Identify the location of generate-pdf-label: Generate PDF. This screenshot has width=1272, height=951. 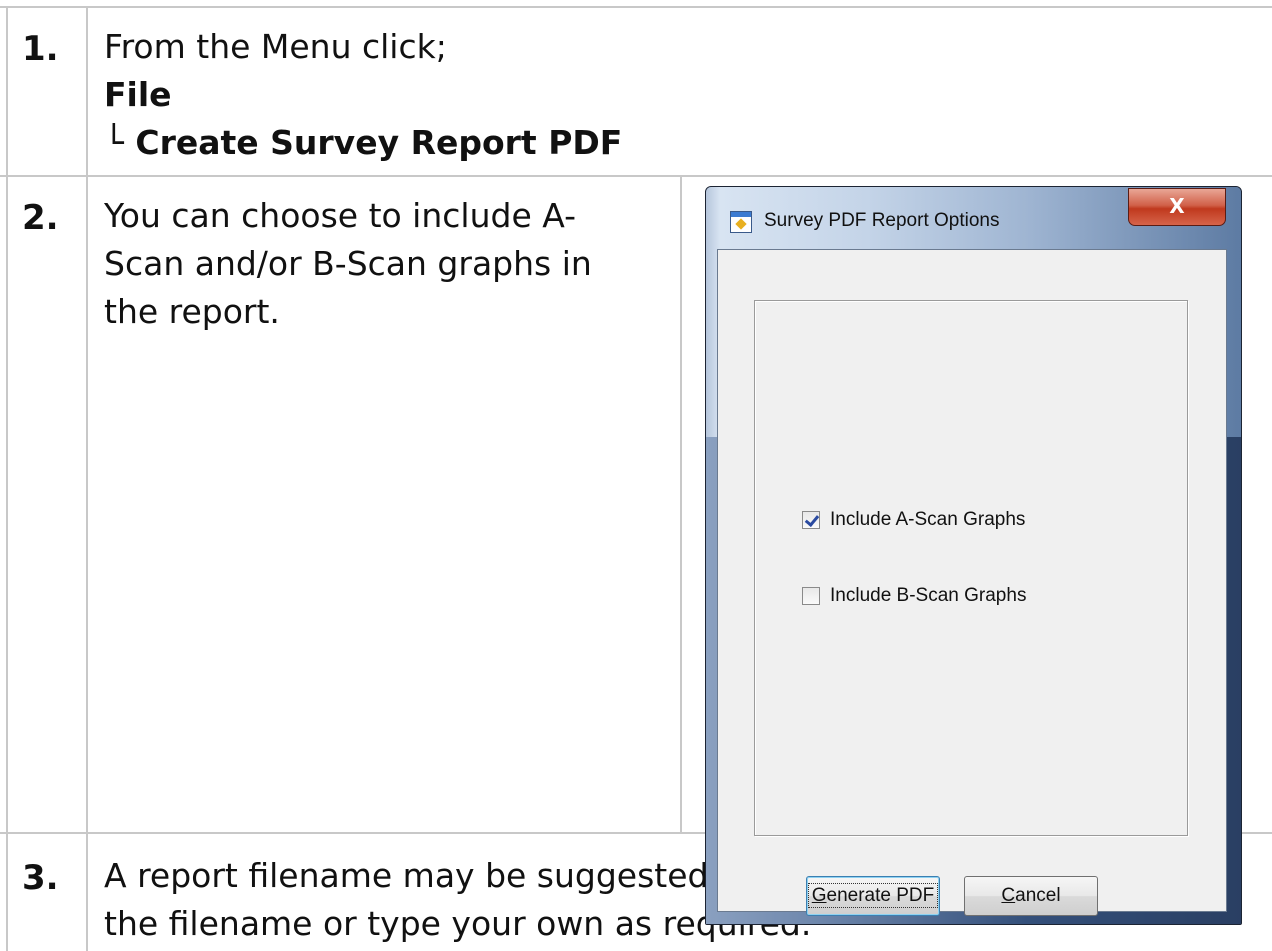
(873, 895).